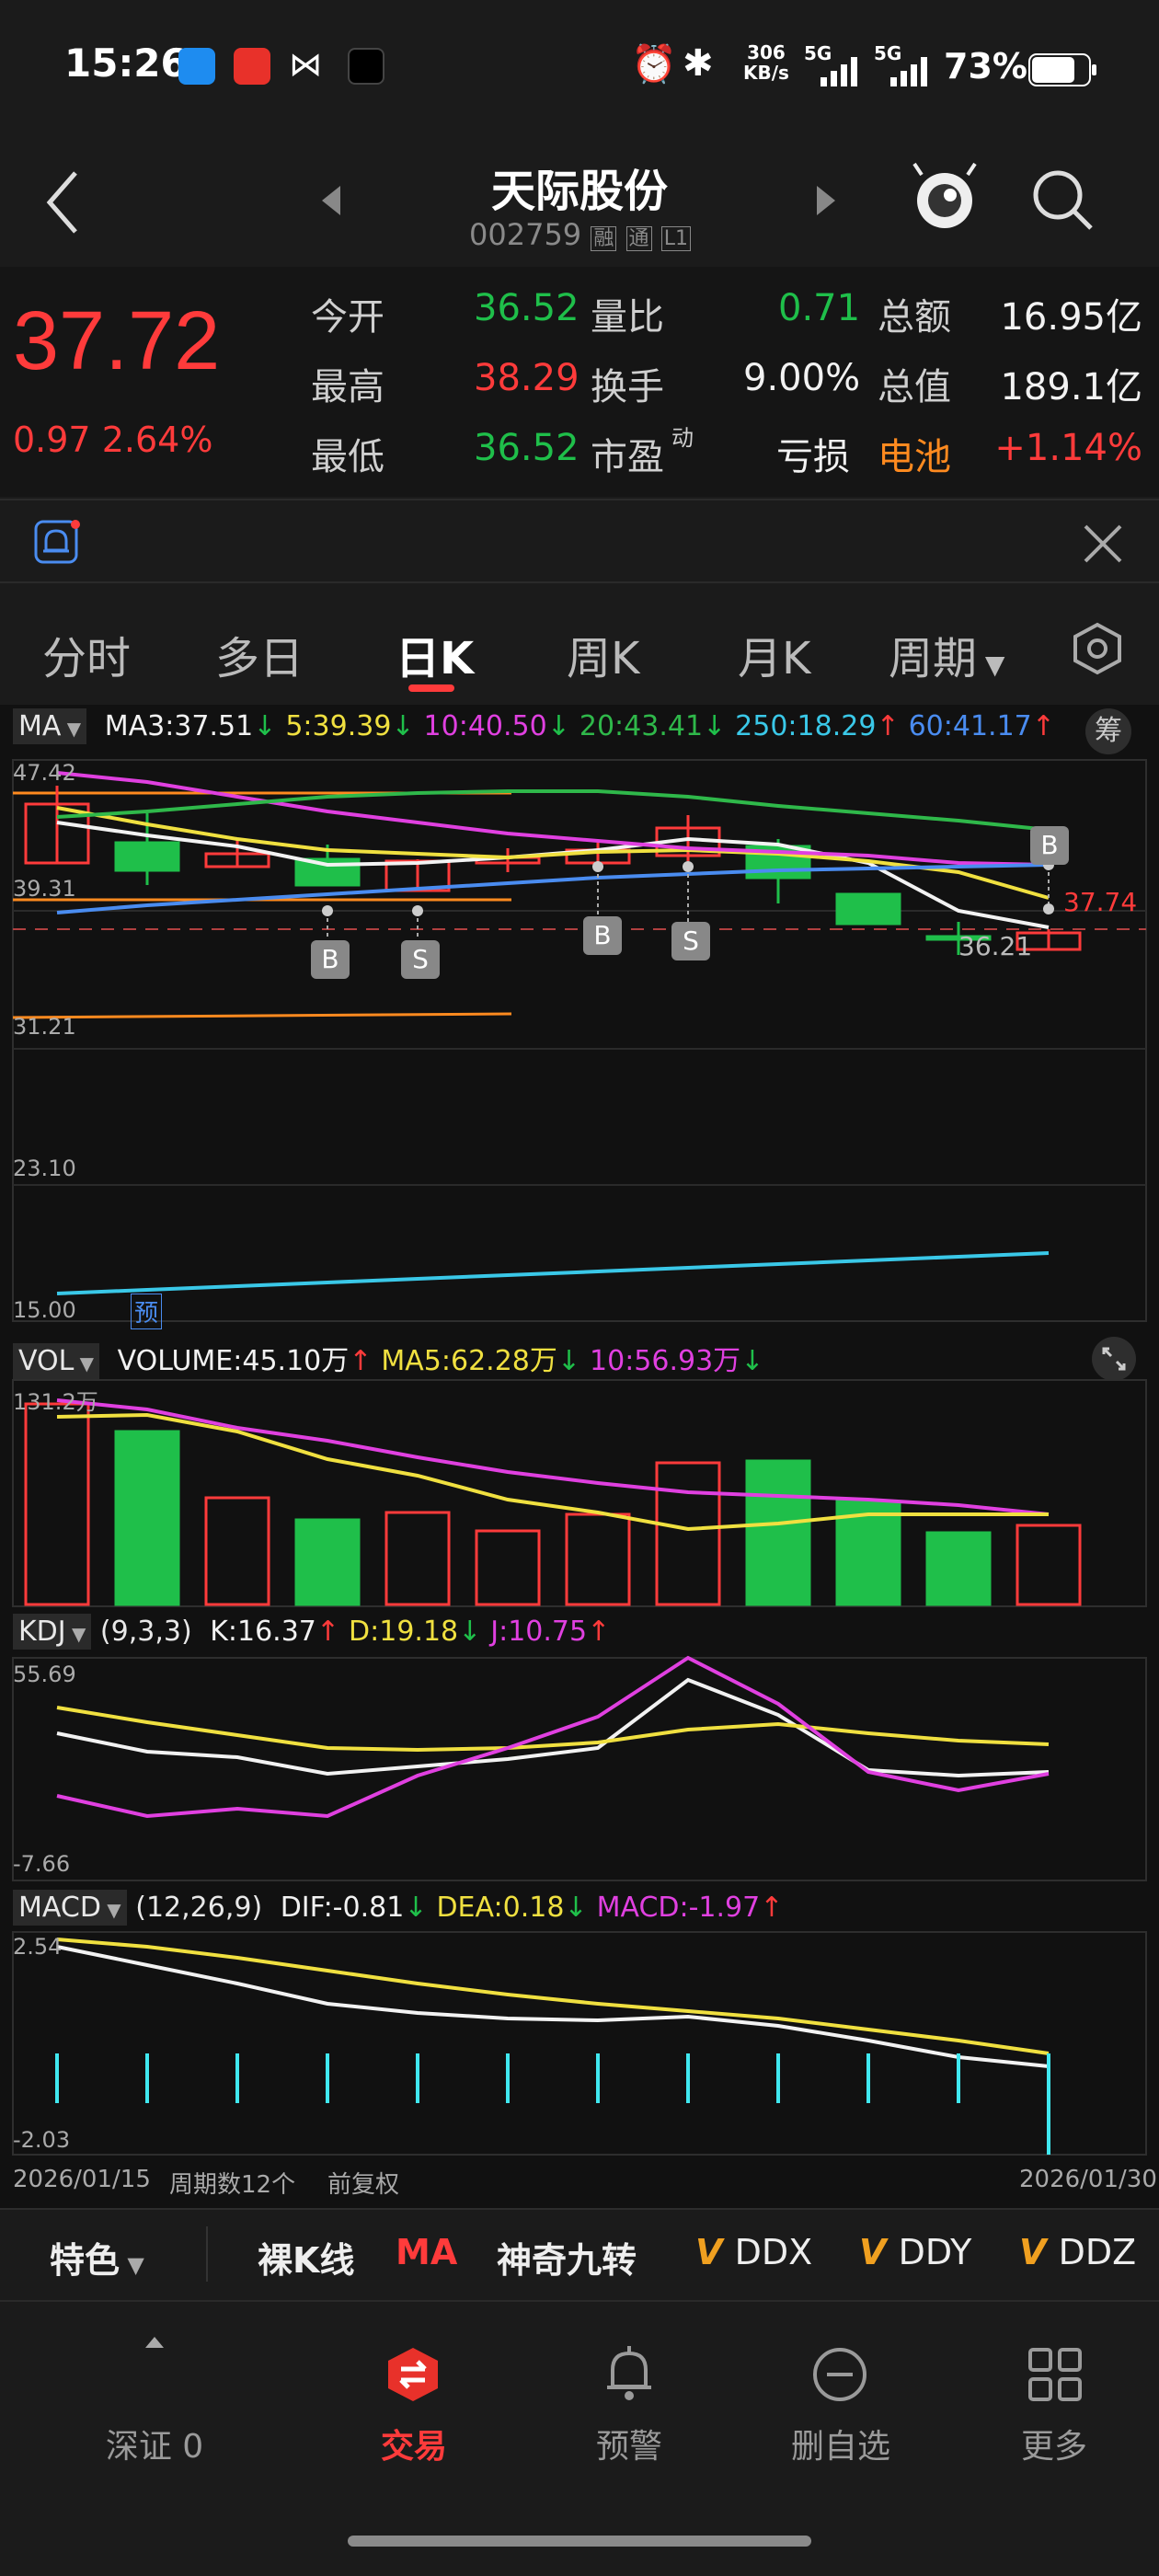 This screenshot has width=1159, height=2576. I want to click on panel-border, so click(579, 1769).